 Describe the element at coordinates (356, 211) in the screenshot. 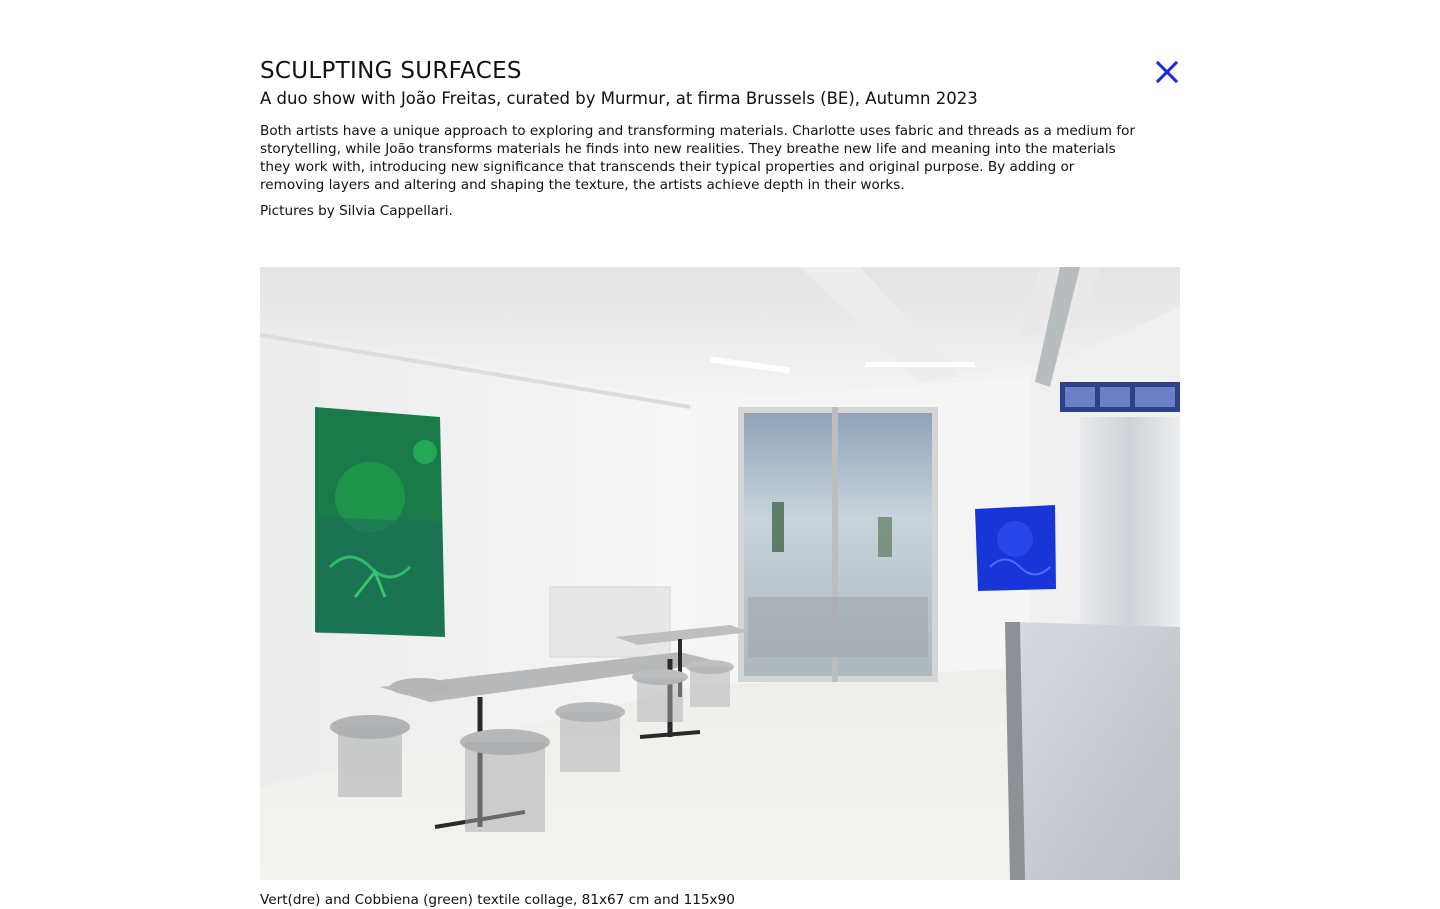

I see `photo-credits: Pictures by Silvia Cappellari.` at that location.